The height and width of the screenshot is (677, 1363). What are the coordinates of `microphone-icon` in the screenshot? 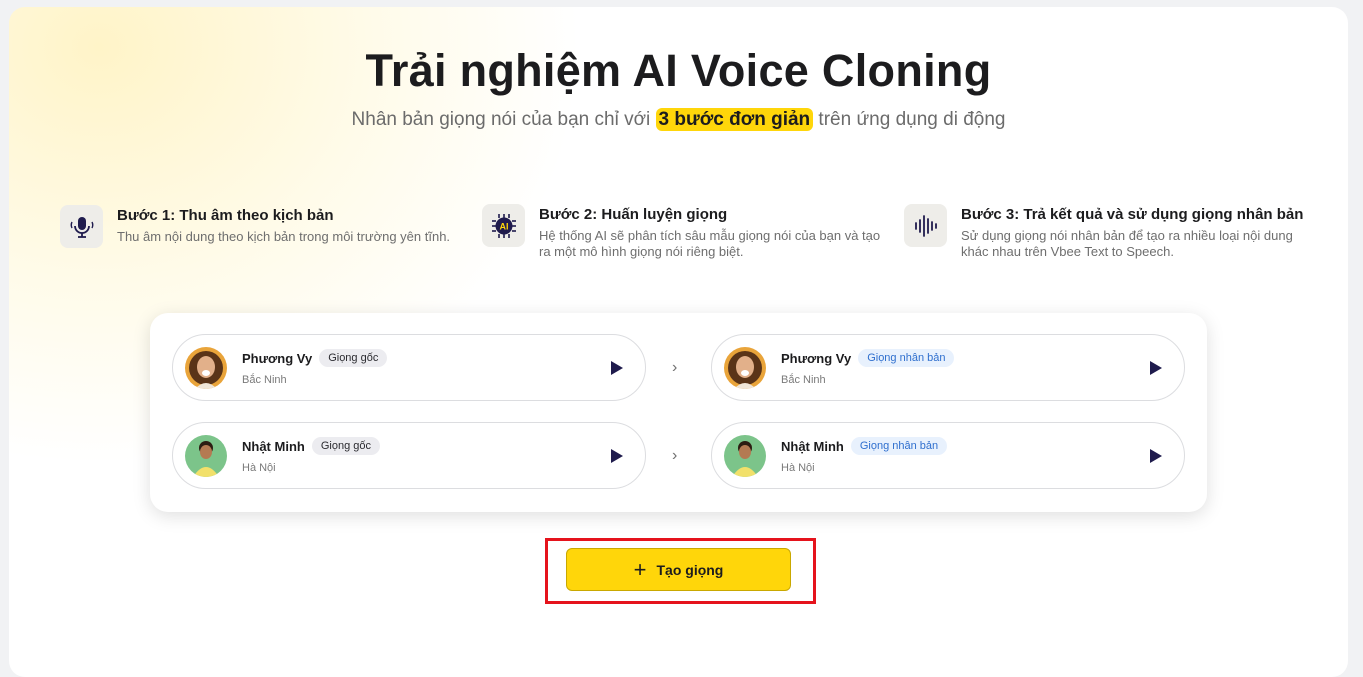 It's located at (81, 226).